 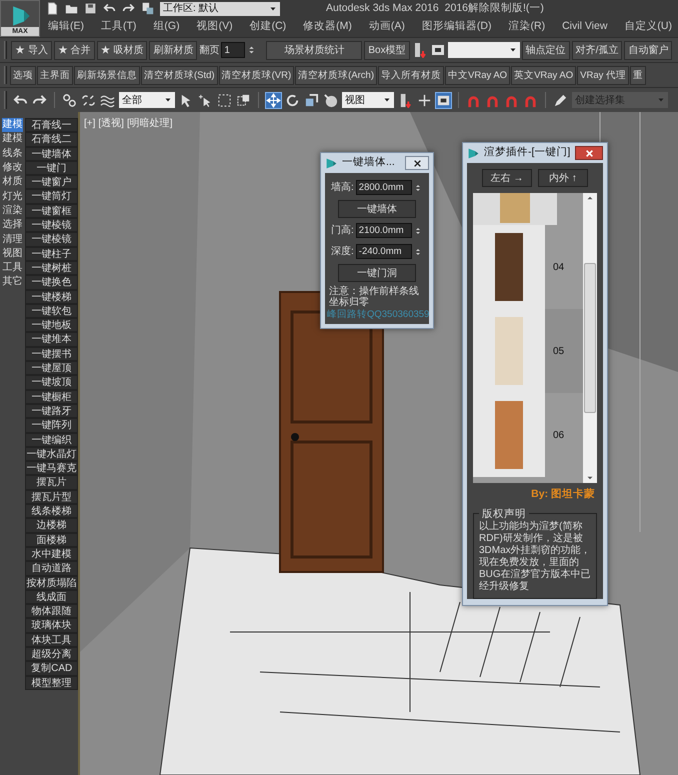 I want to click on category-tab: 清理, so click(x=13, y=239).